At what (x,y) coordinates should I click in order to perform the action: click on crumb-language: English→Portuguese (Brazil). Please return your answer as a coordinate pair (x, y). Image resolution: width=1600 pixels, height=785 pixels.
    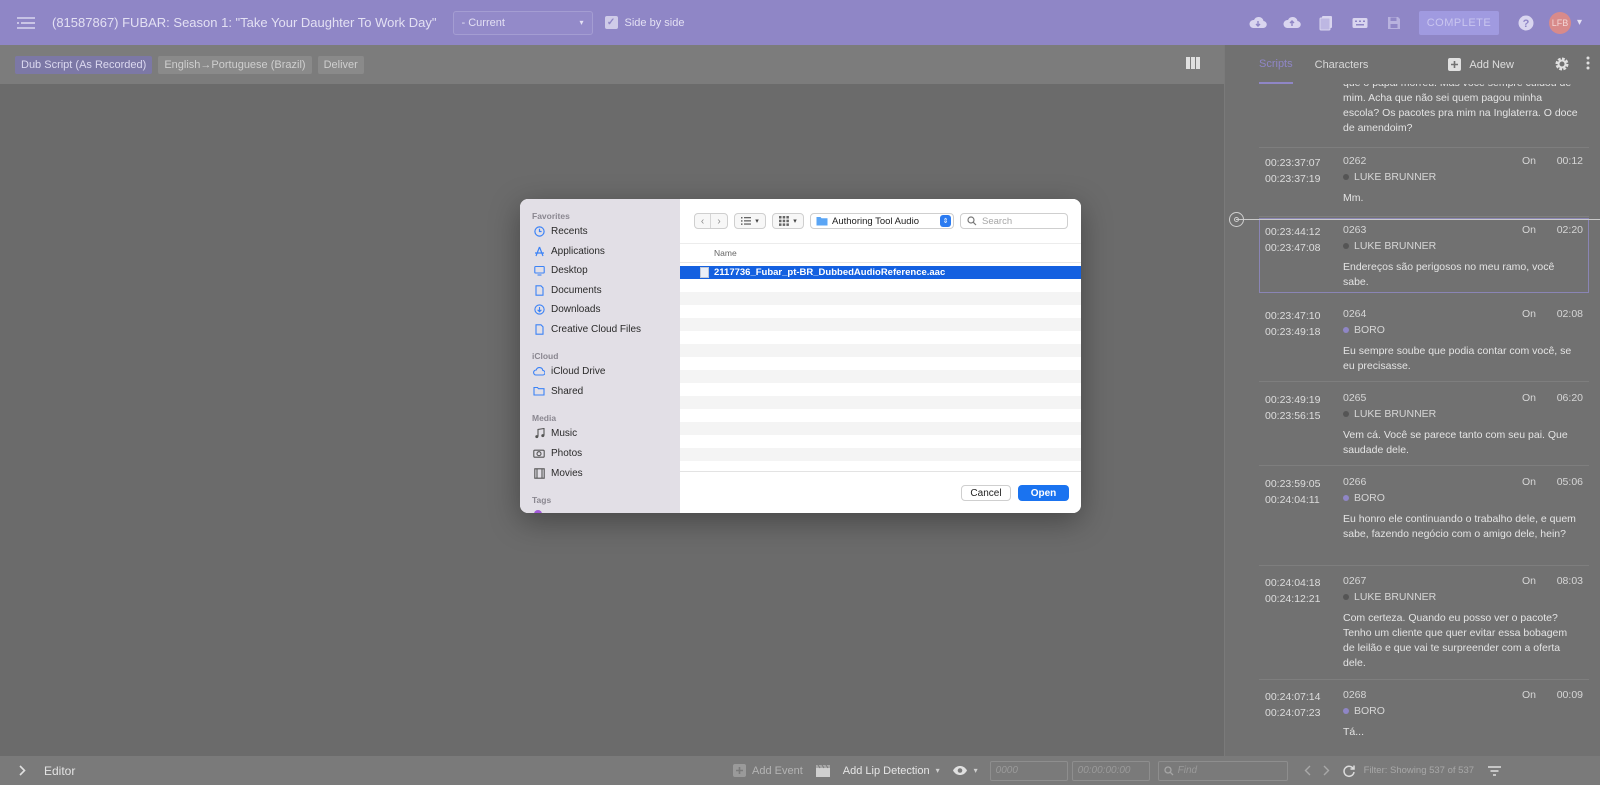
    Looking at the image, I should click on (235, 64).